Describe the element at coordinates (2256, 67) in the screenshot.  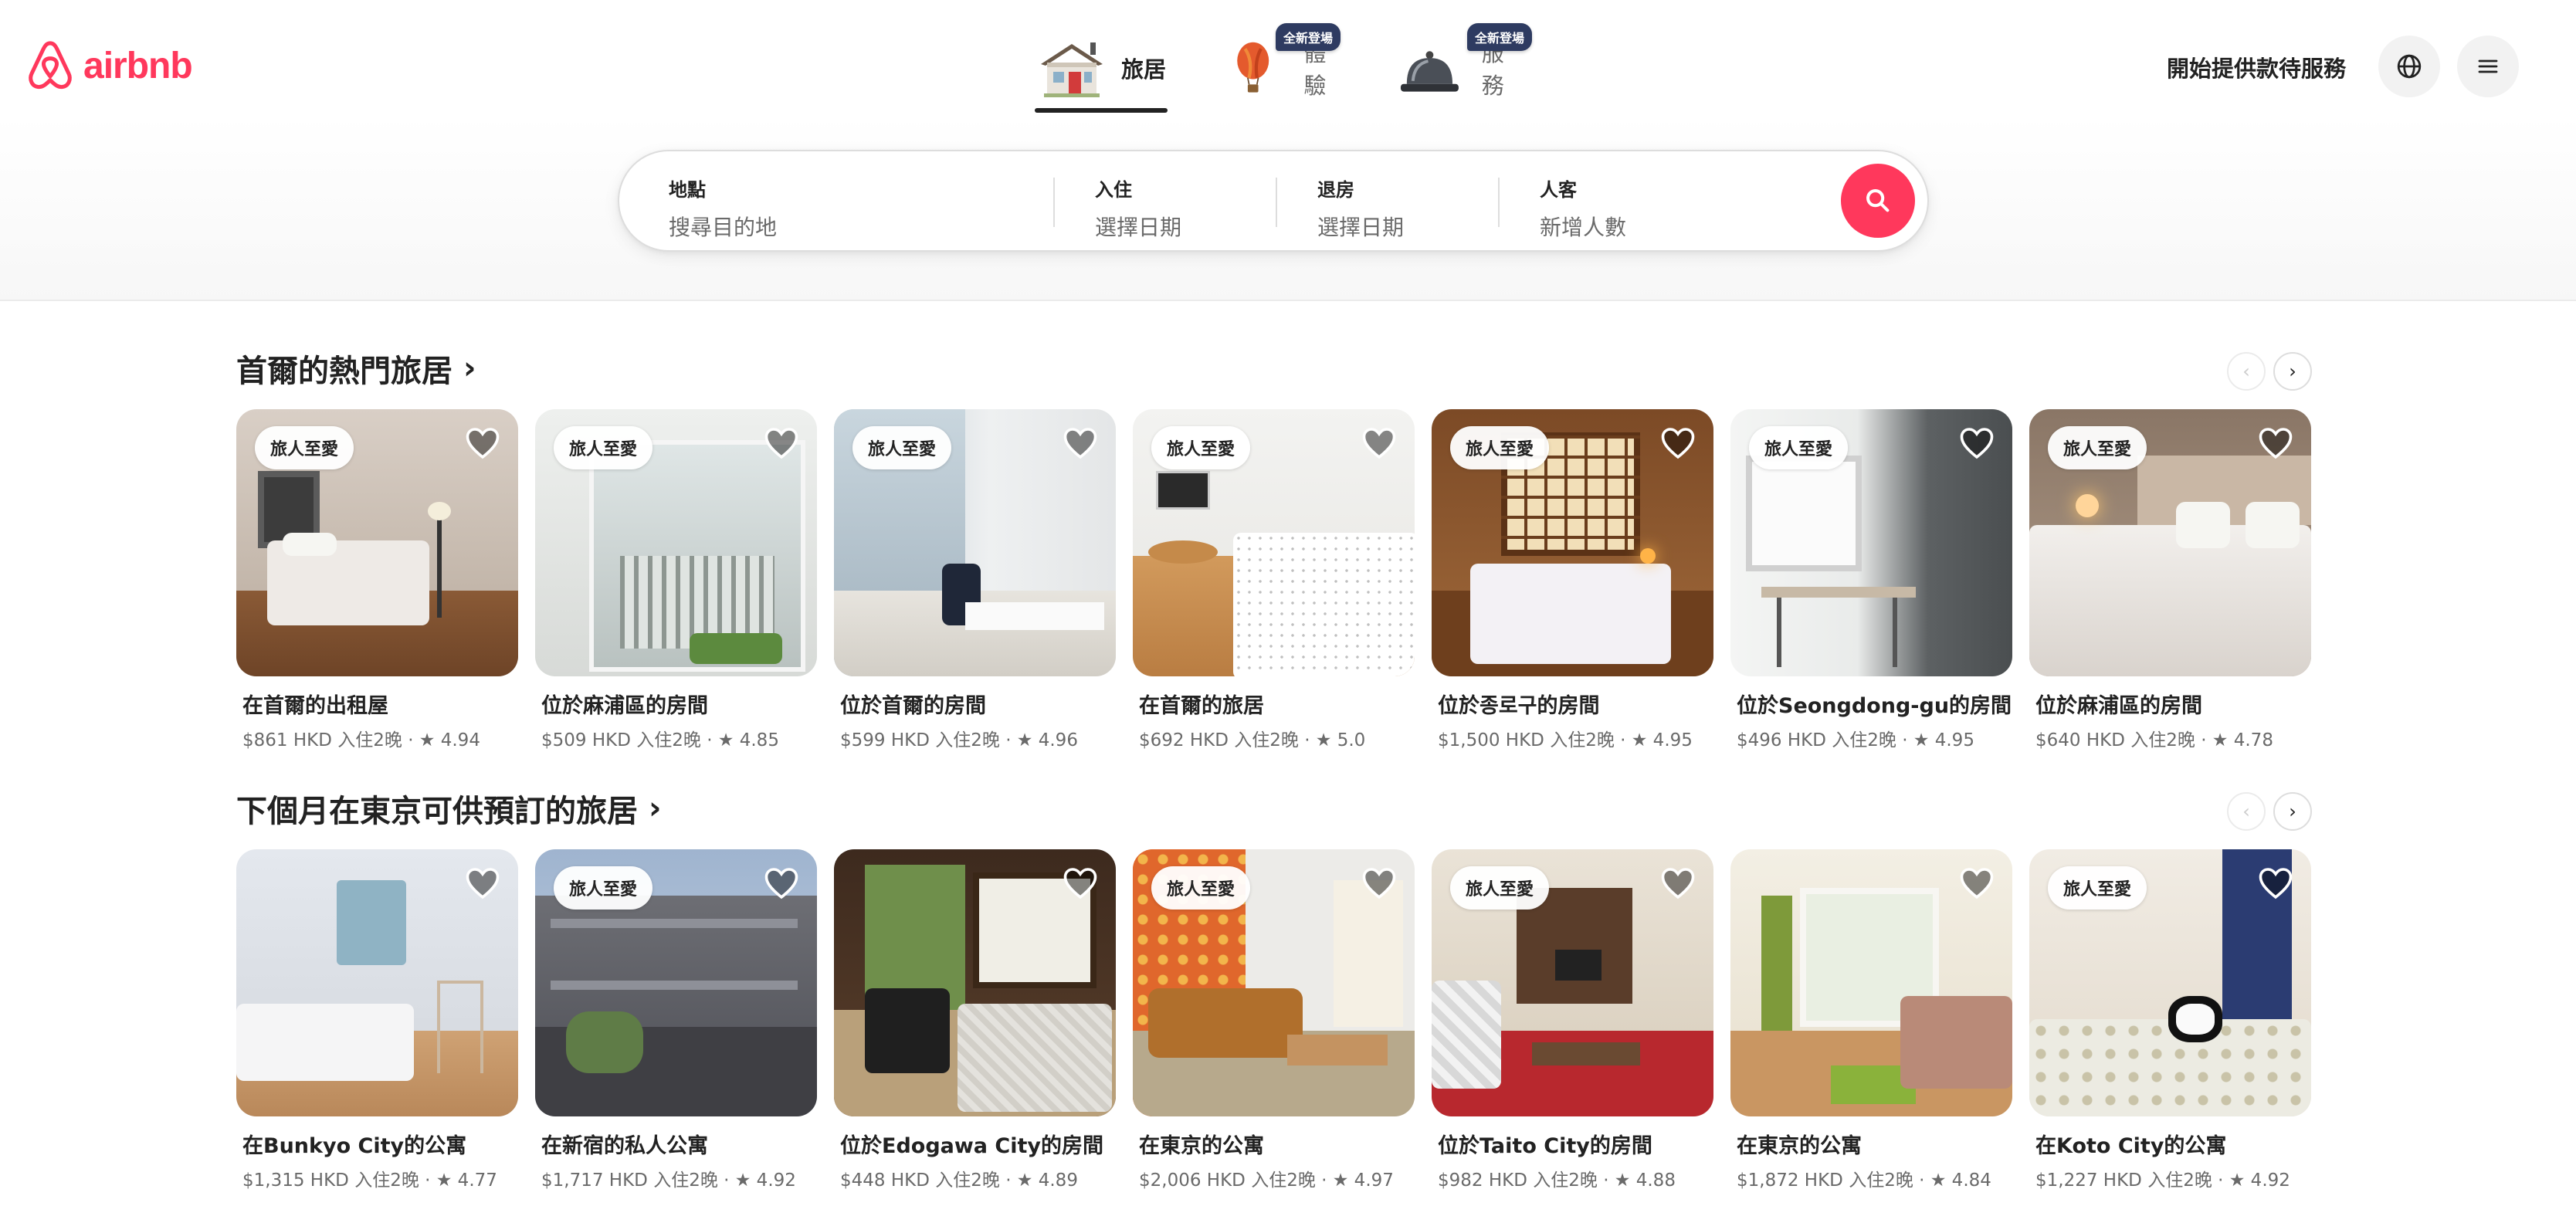
I see `become-host-link: 開始提供款待服務` at that location.